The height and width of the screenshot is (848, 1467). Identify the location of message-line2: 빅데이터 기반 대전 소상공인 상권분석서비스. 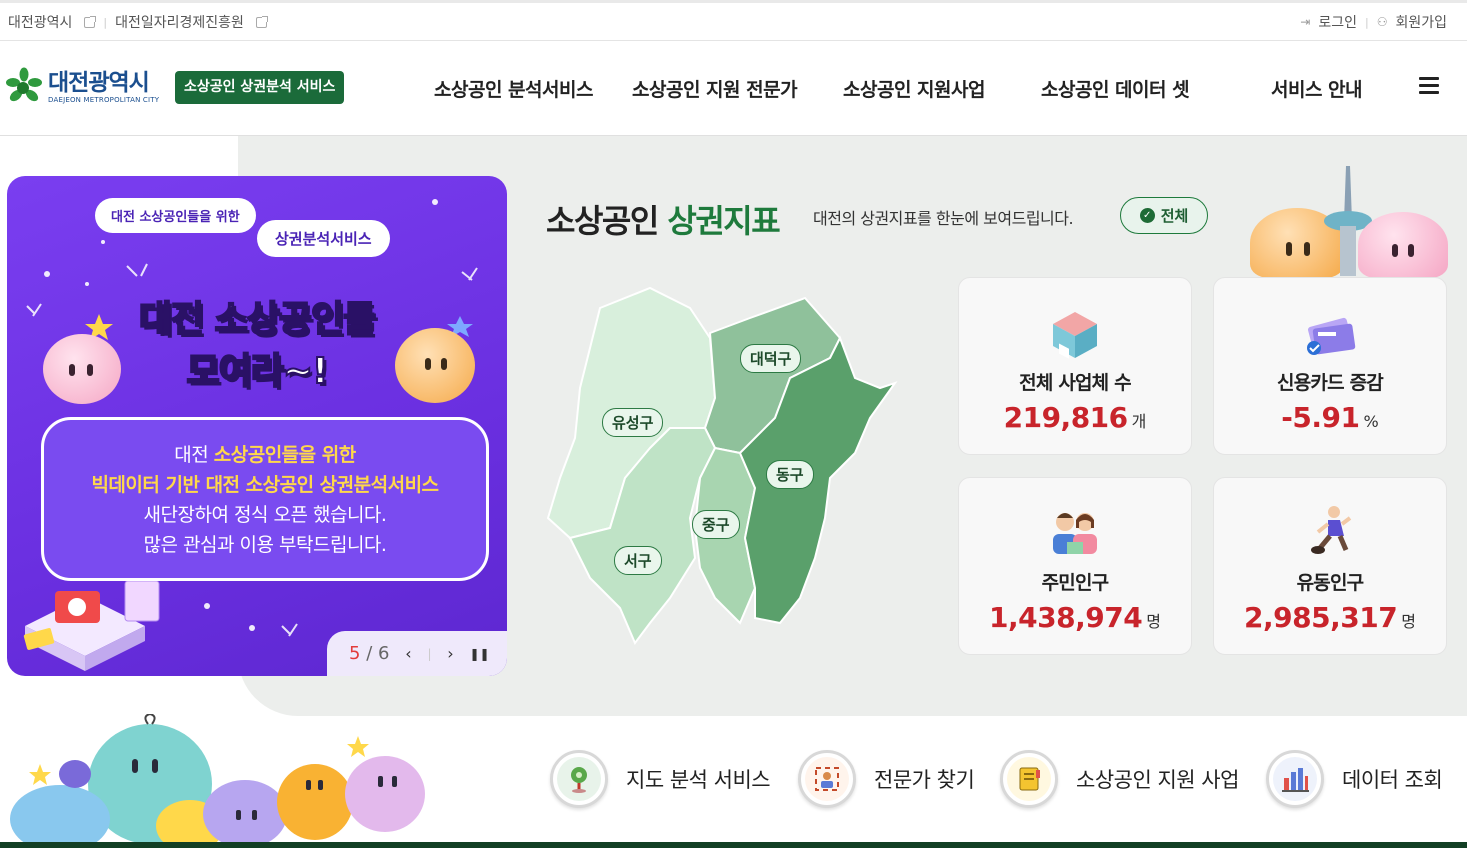
(265, 485).